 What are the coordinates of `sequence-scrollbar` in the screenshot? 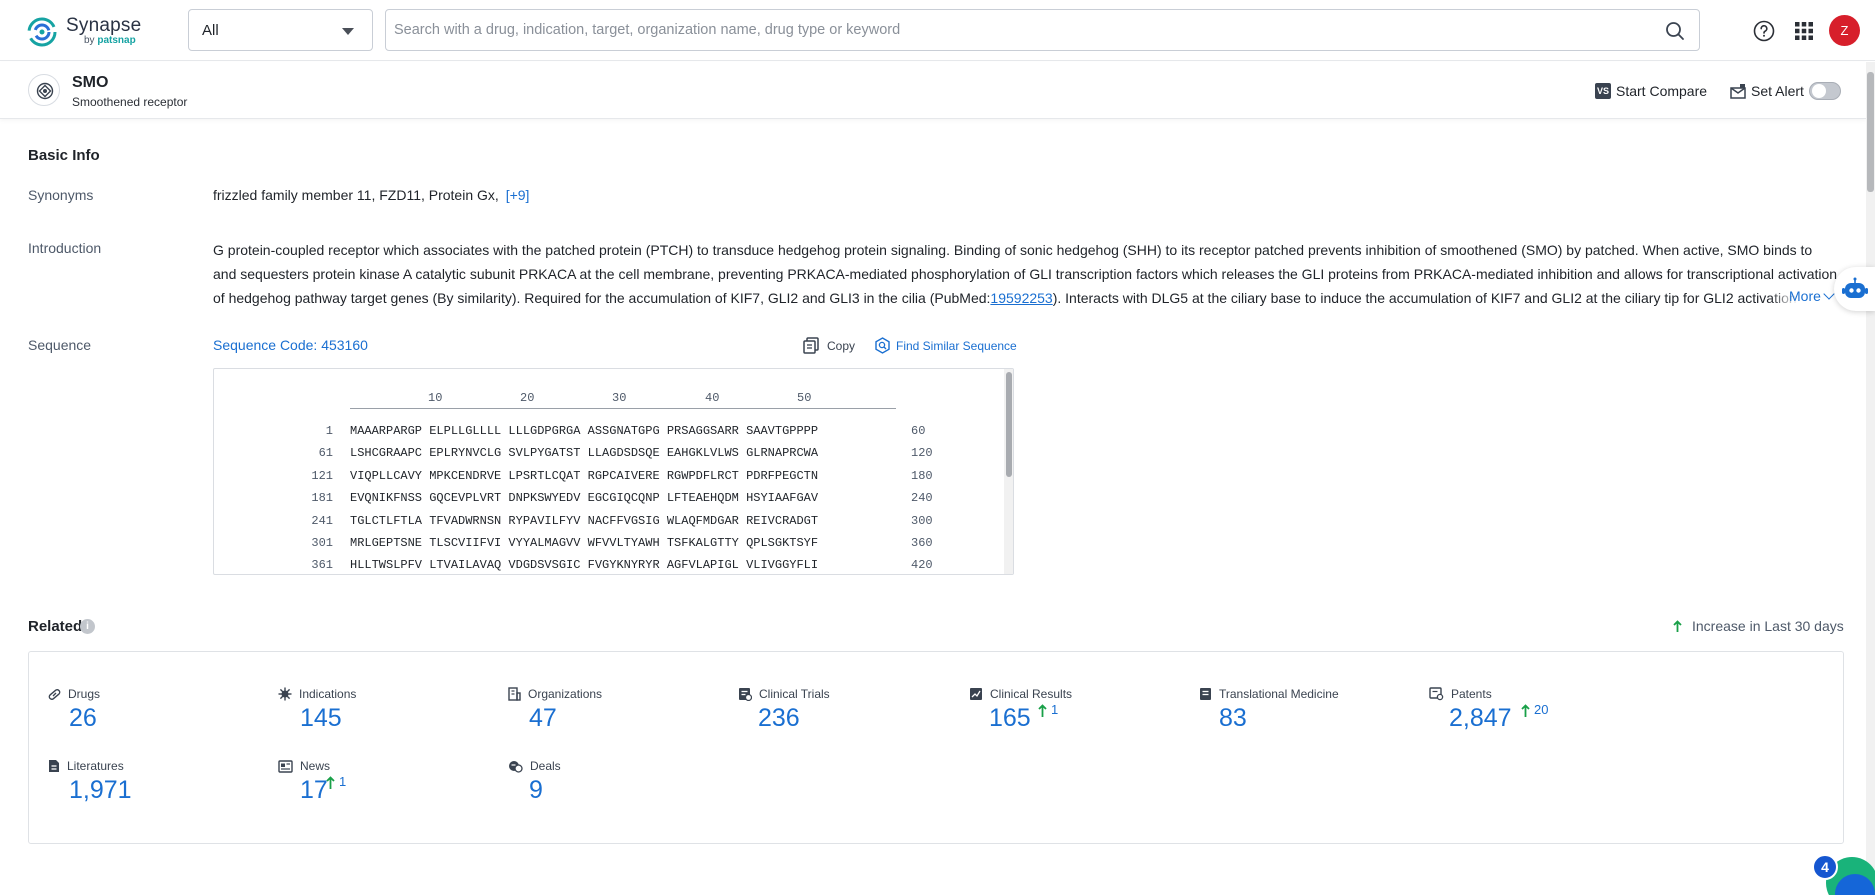 It's located at (1009, 471).